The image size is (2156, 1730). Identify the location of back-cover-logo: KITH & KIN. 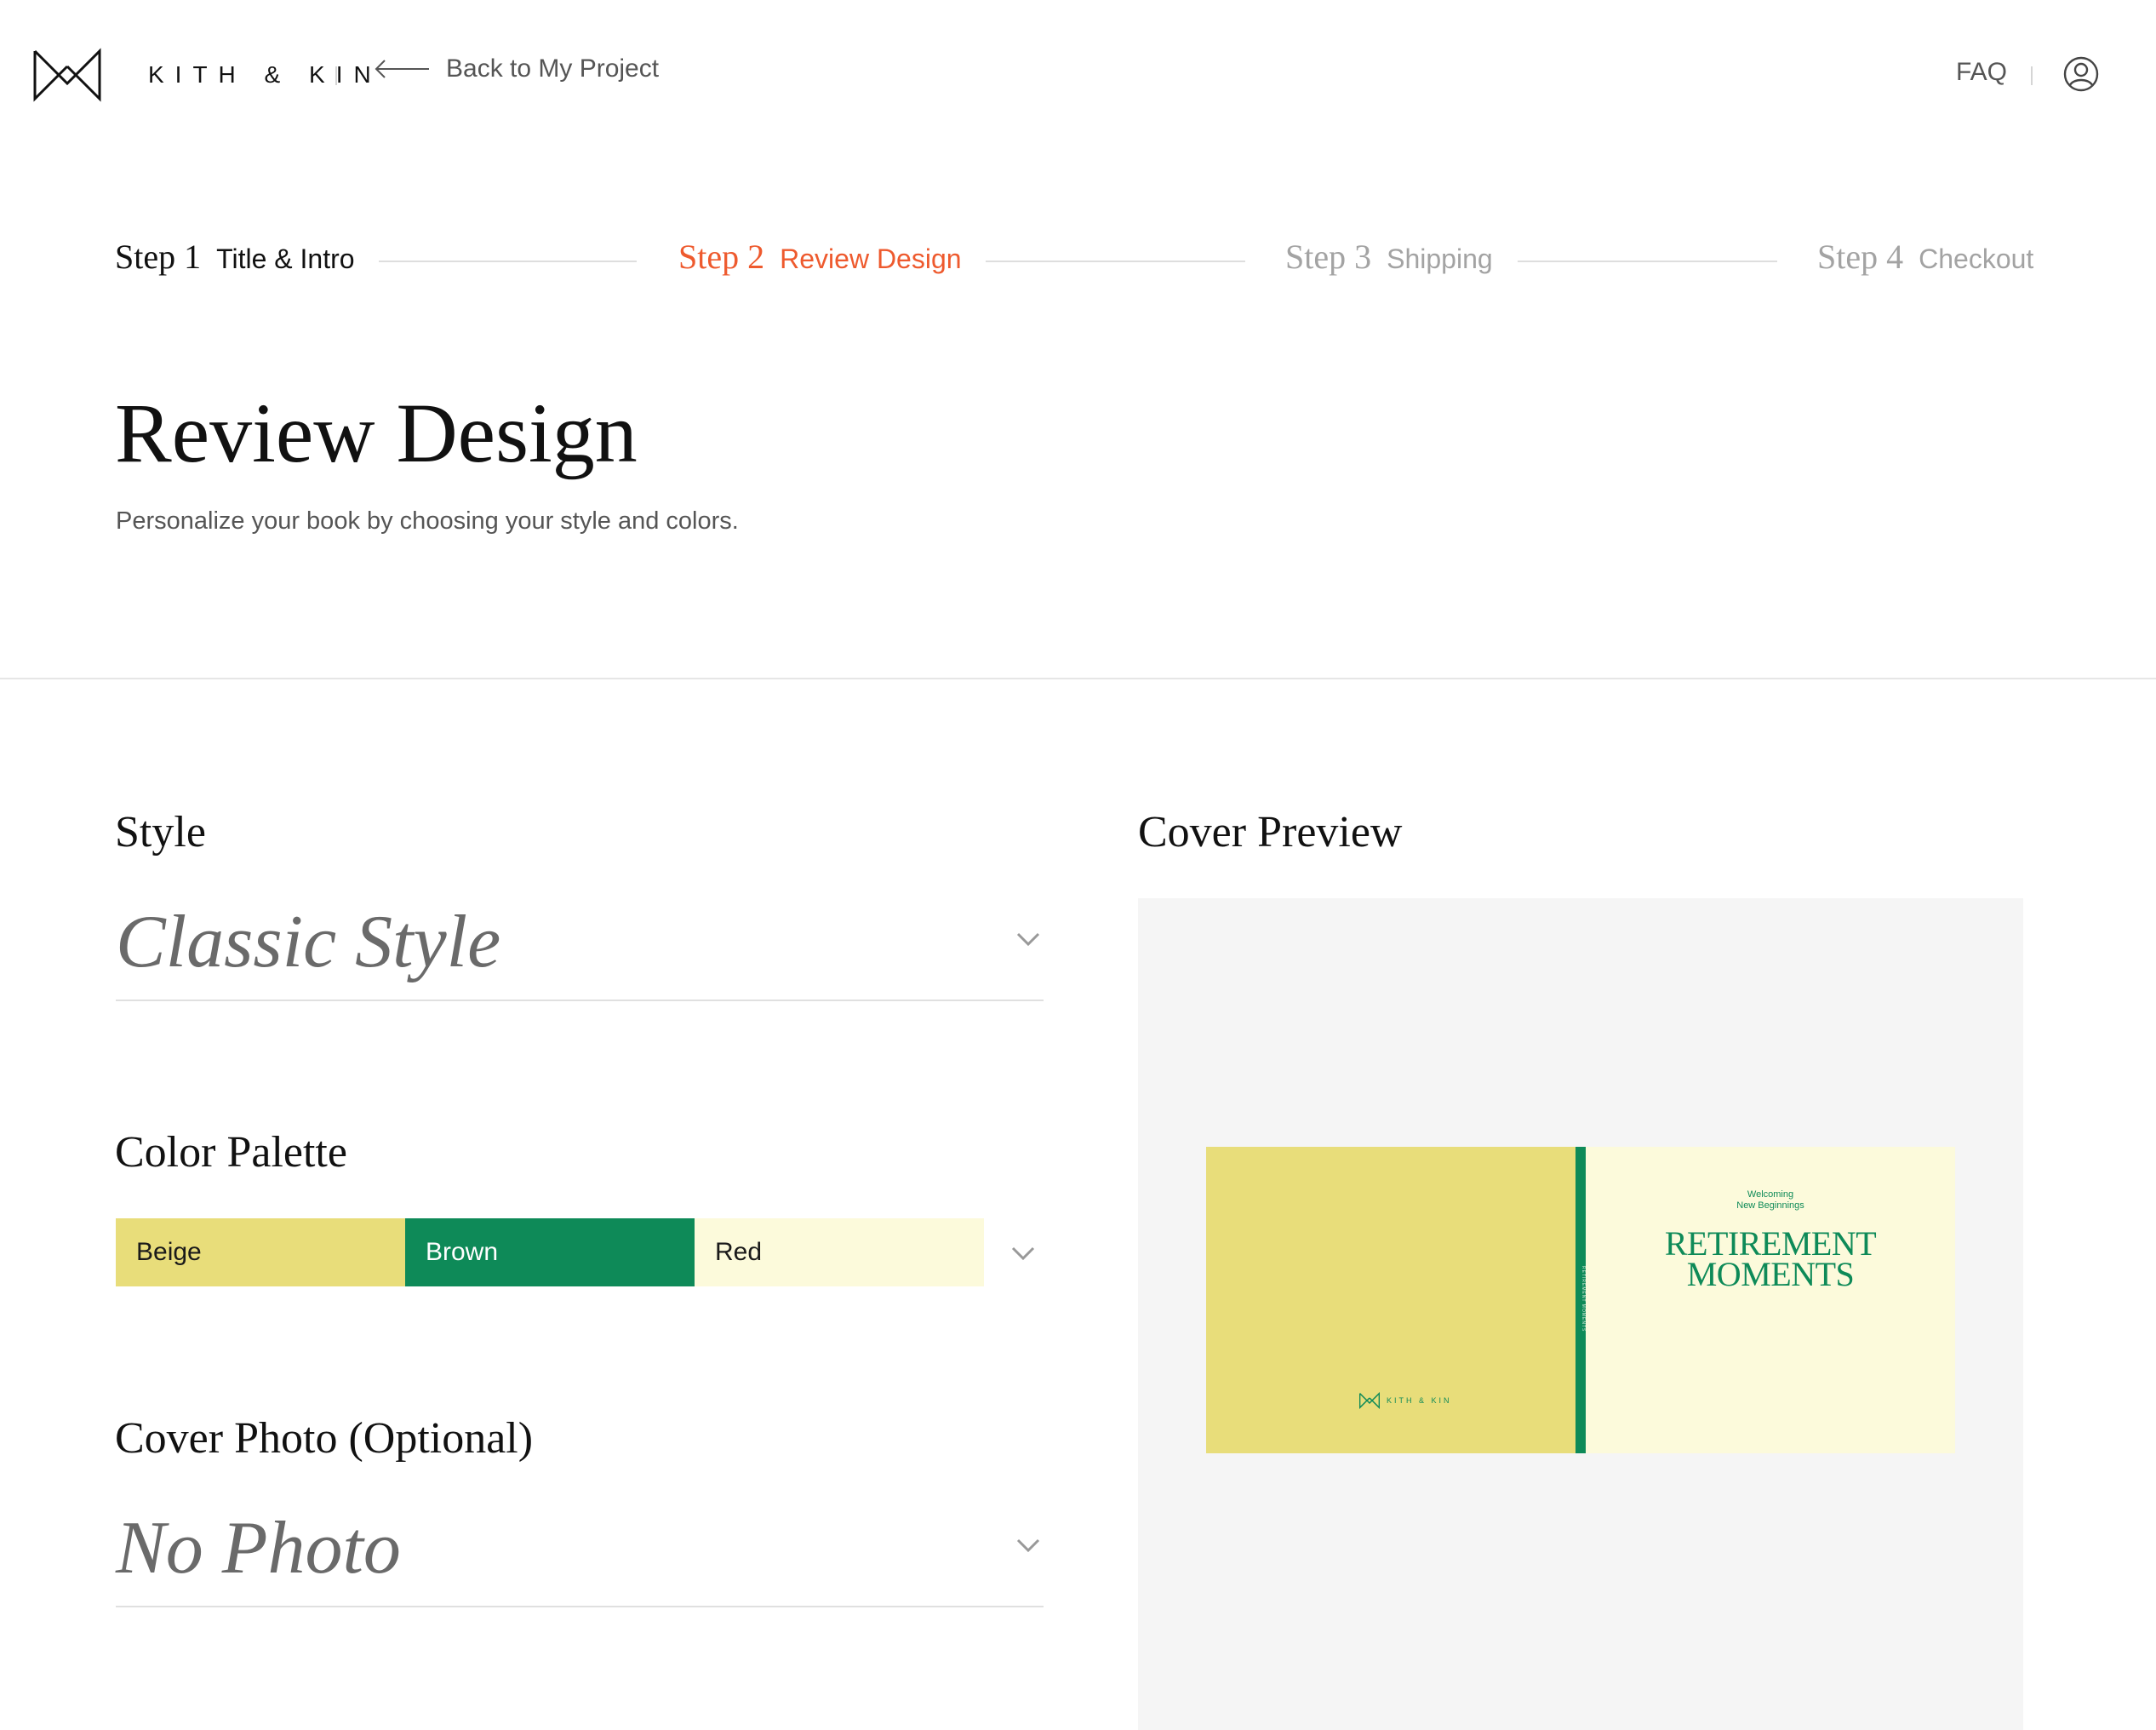
(1405, 1401).